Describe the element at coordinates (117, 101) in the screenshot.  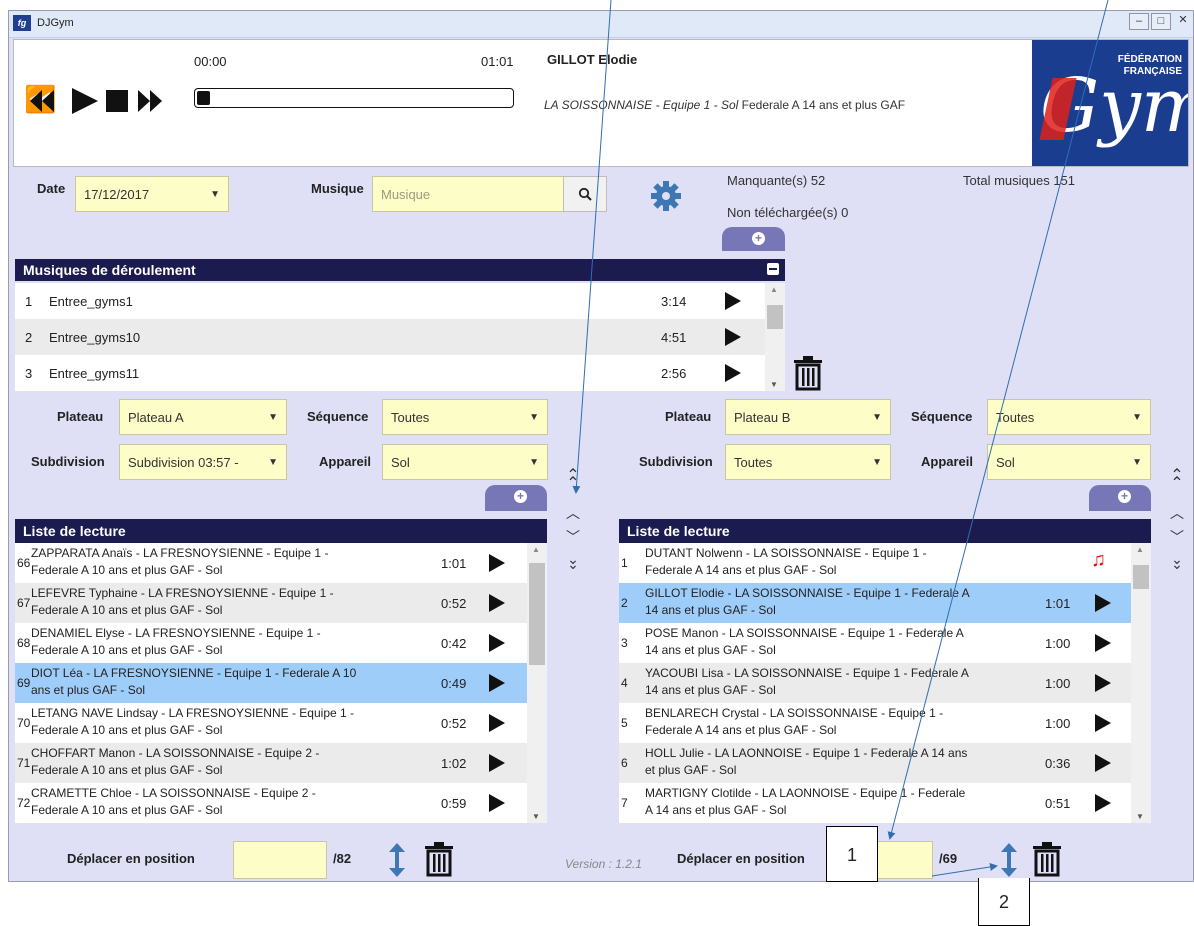
I see `stop-icon` at that location.